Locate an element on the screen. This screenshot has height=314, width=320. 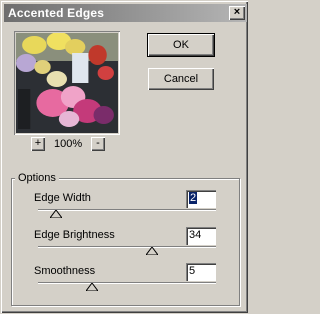
close-button: × is located at coordinates (237, 13).